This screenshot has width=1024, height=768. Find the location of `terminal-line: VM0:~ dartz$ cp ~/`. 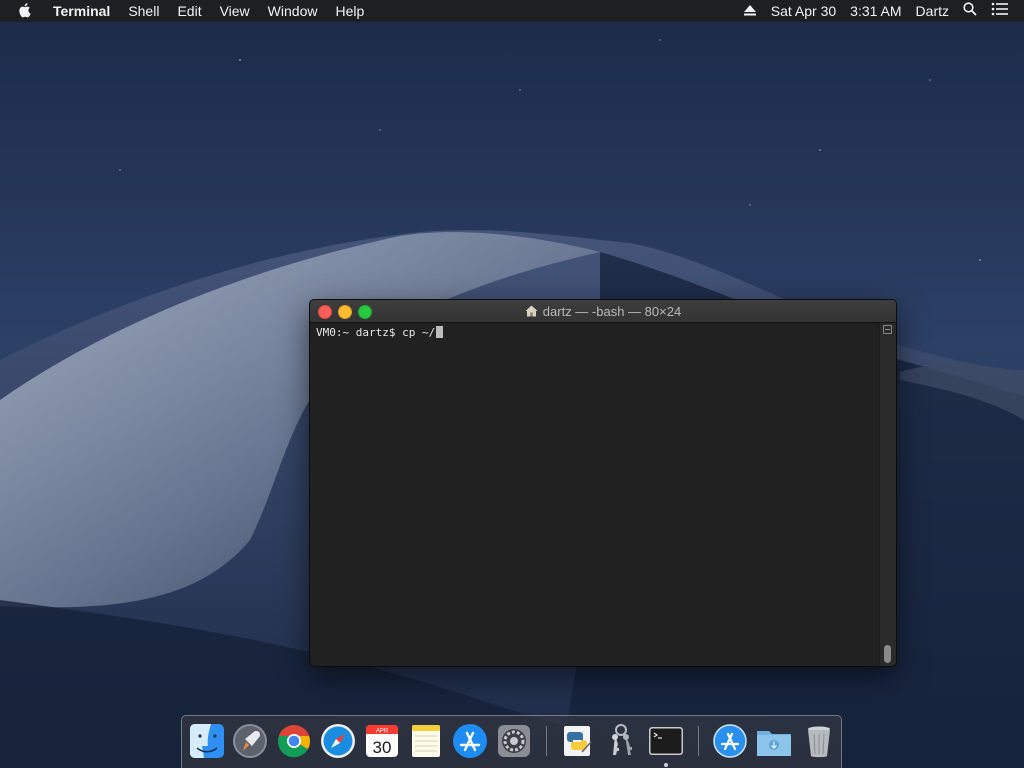

terminal-line: VM0:~ dartz$ cp ~/ is located at coordinates (595, 333).